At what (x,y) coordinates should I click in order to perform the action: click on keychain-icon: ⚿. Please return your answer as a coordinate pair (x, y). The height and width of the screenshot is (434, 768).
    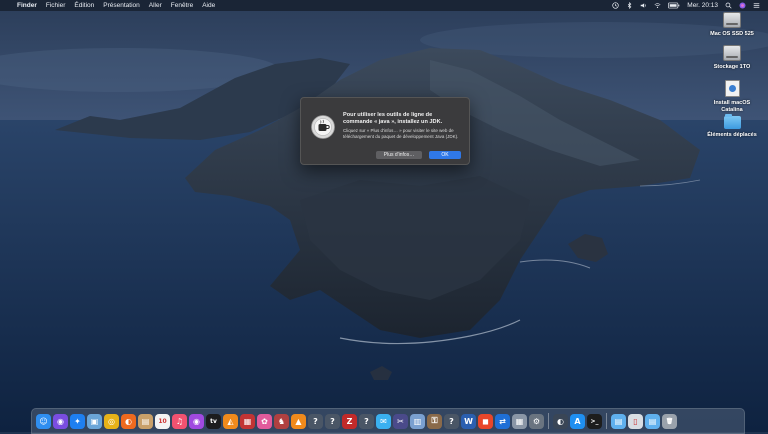
    Looking at the image, I should click on (434, 421).